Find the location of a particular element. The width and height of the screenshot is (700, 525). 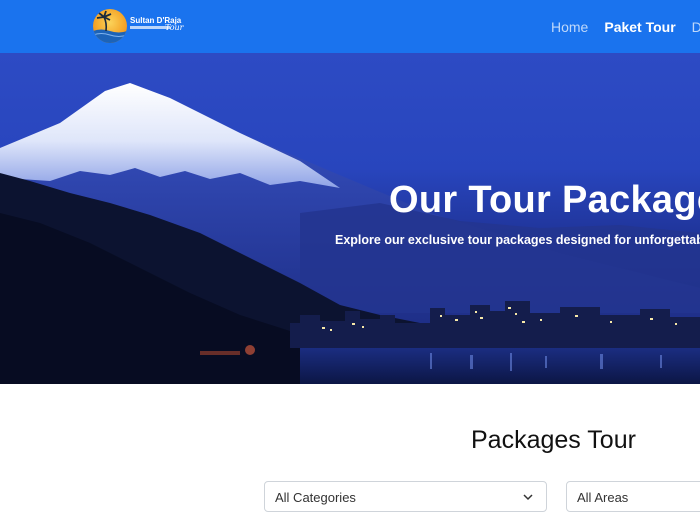

brand-logo: Sultan D'Raja Tour is located at coordinates (139, 26).